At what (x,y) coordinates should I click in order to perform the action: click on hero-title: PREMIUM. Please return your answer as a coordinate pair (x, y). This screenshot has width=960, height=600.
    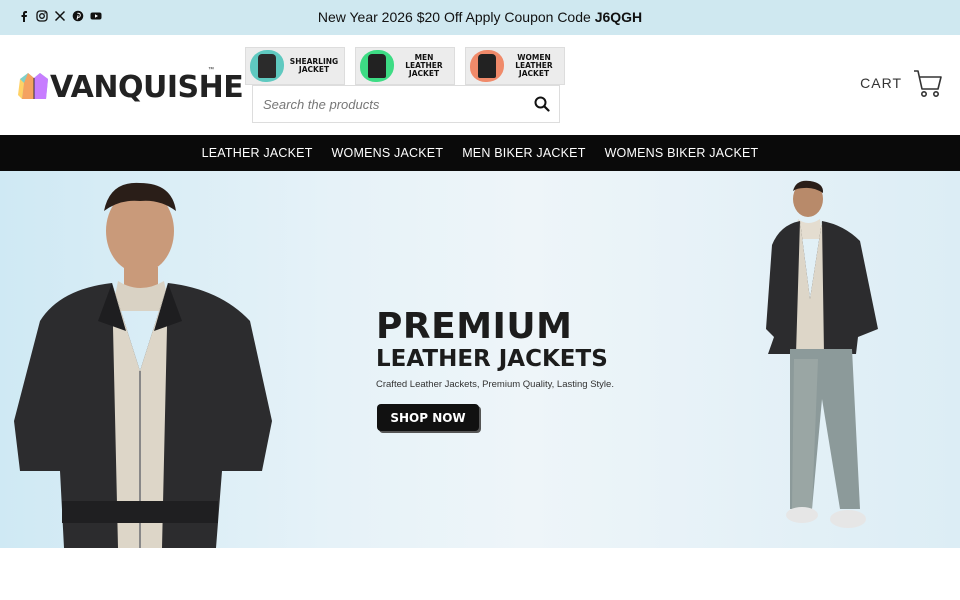
    Looking at the image, I should click on (474, 326).